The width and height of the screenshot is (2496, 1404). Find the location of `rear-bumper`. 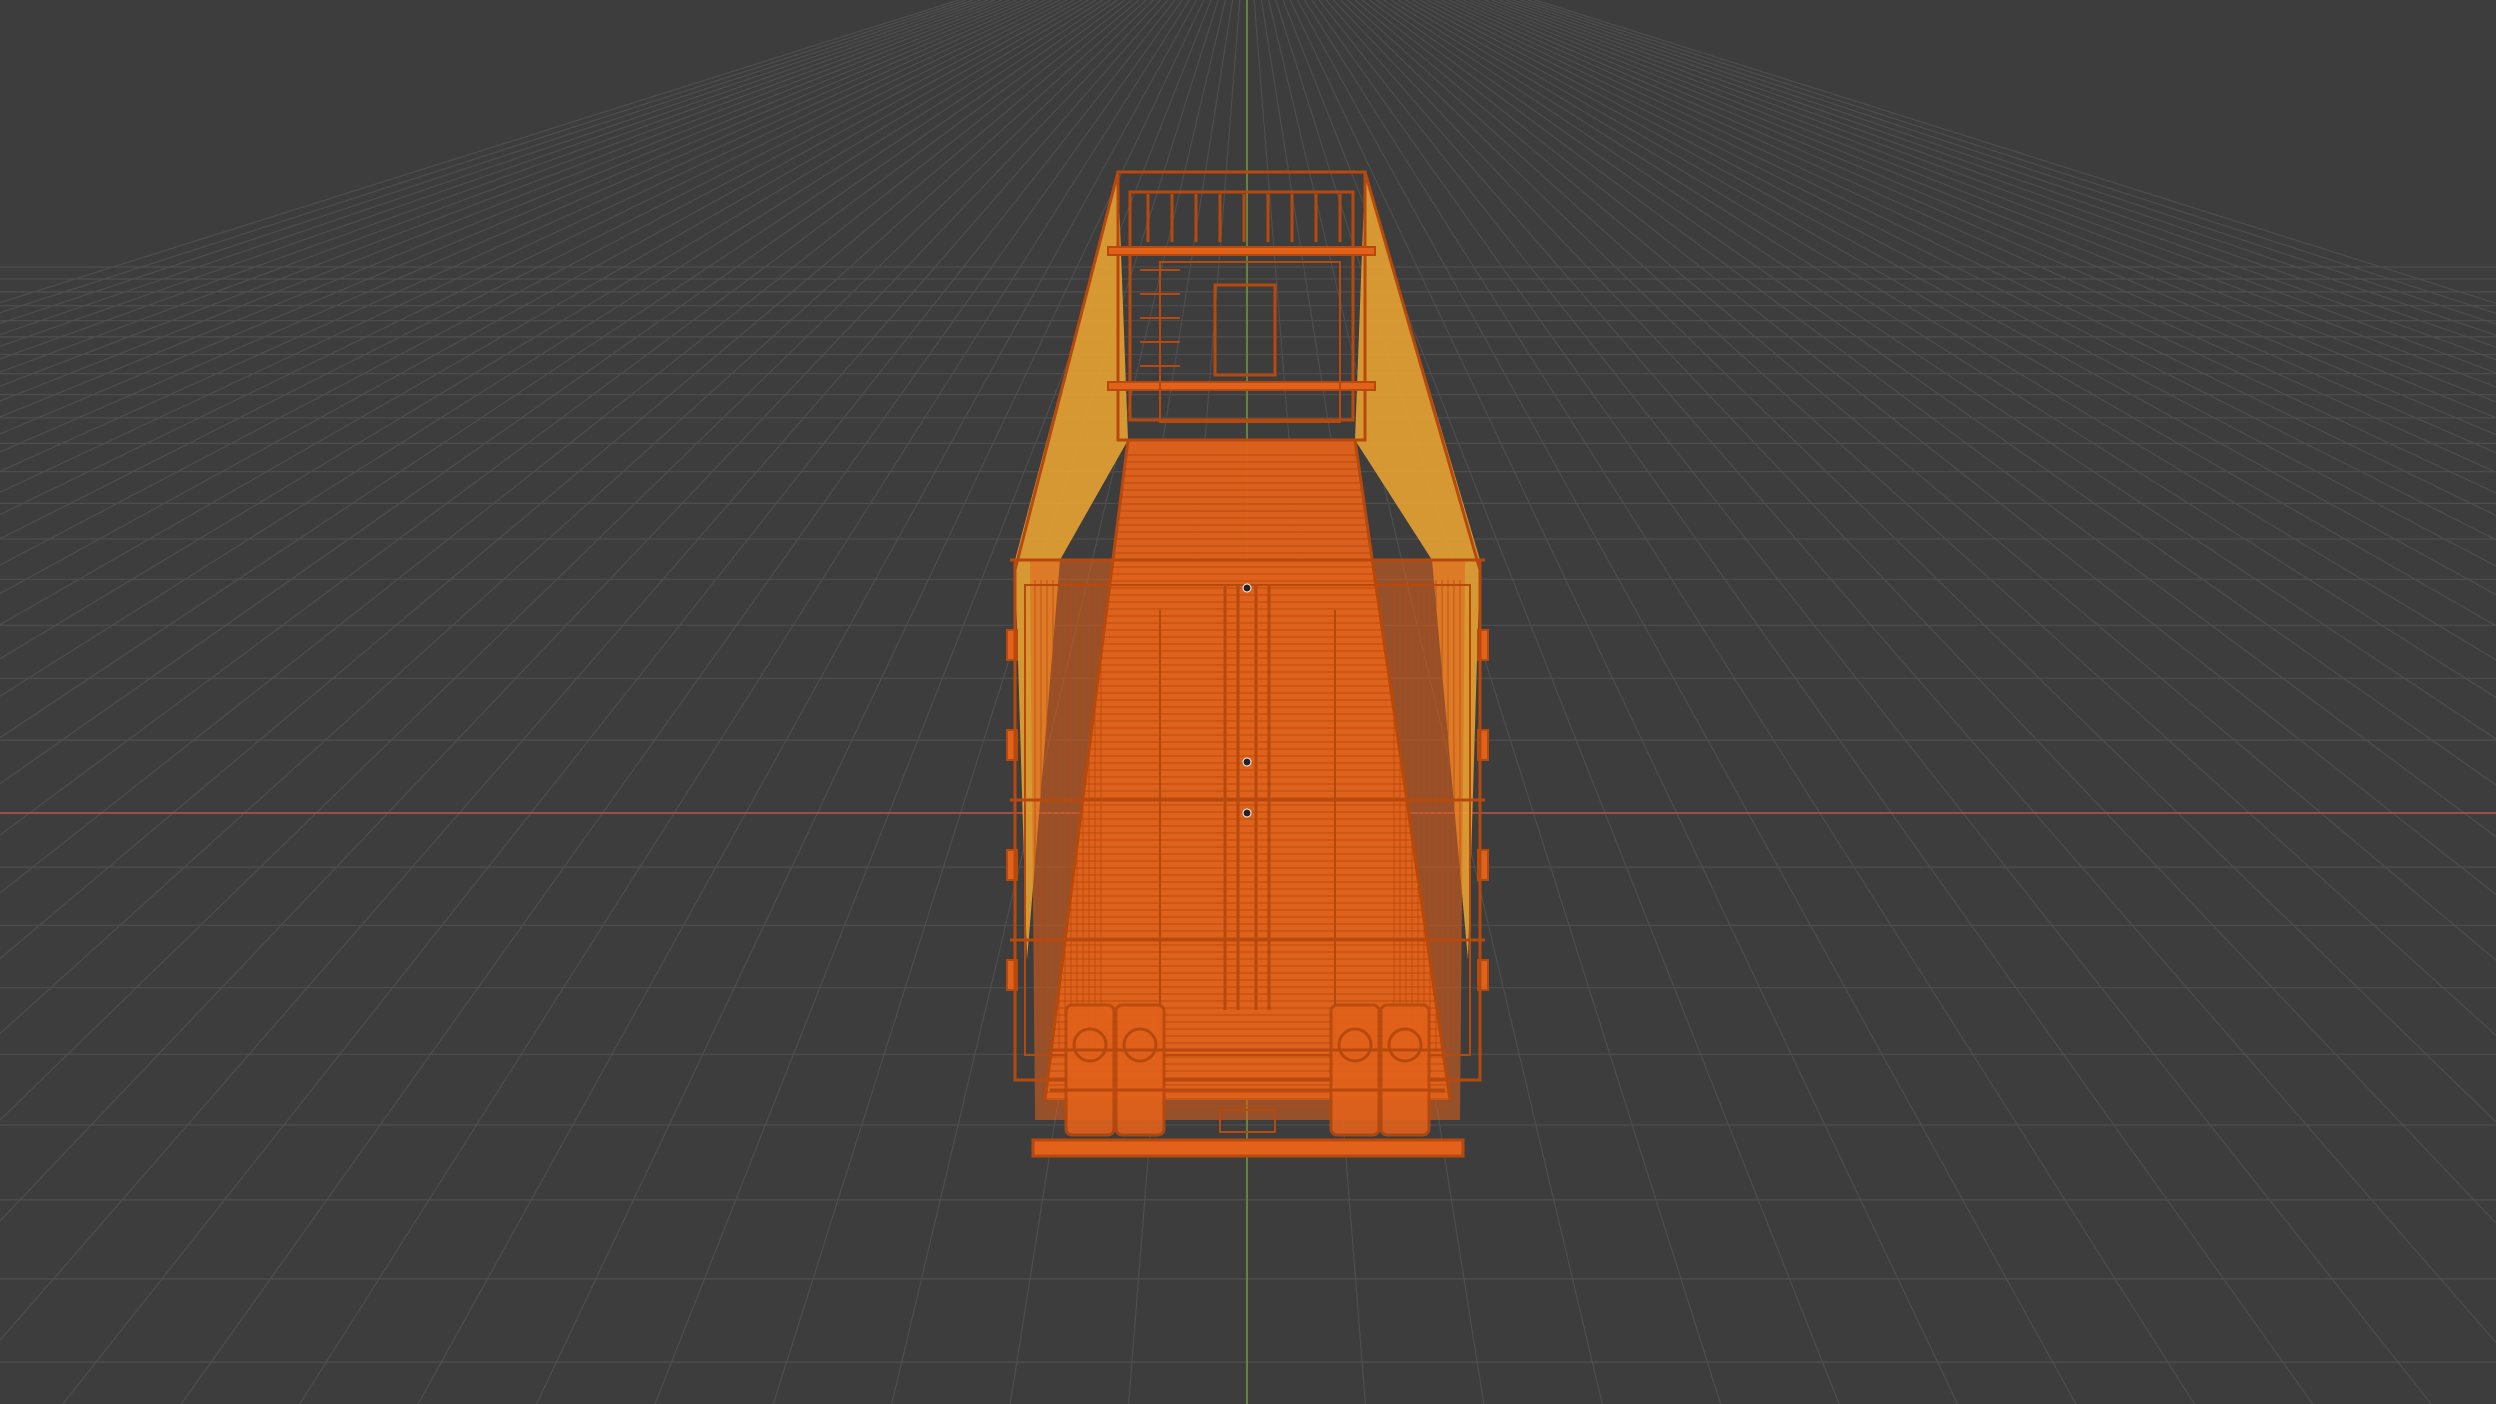

rear-bumper is located at coordinates (1248, 1148).